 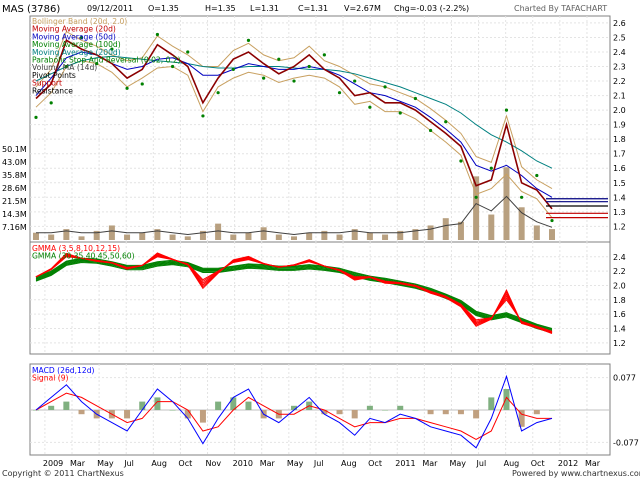 I want to click on volume-tick-label-0: 7.16M, so click(x=14, y=227).